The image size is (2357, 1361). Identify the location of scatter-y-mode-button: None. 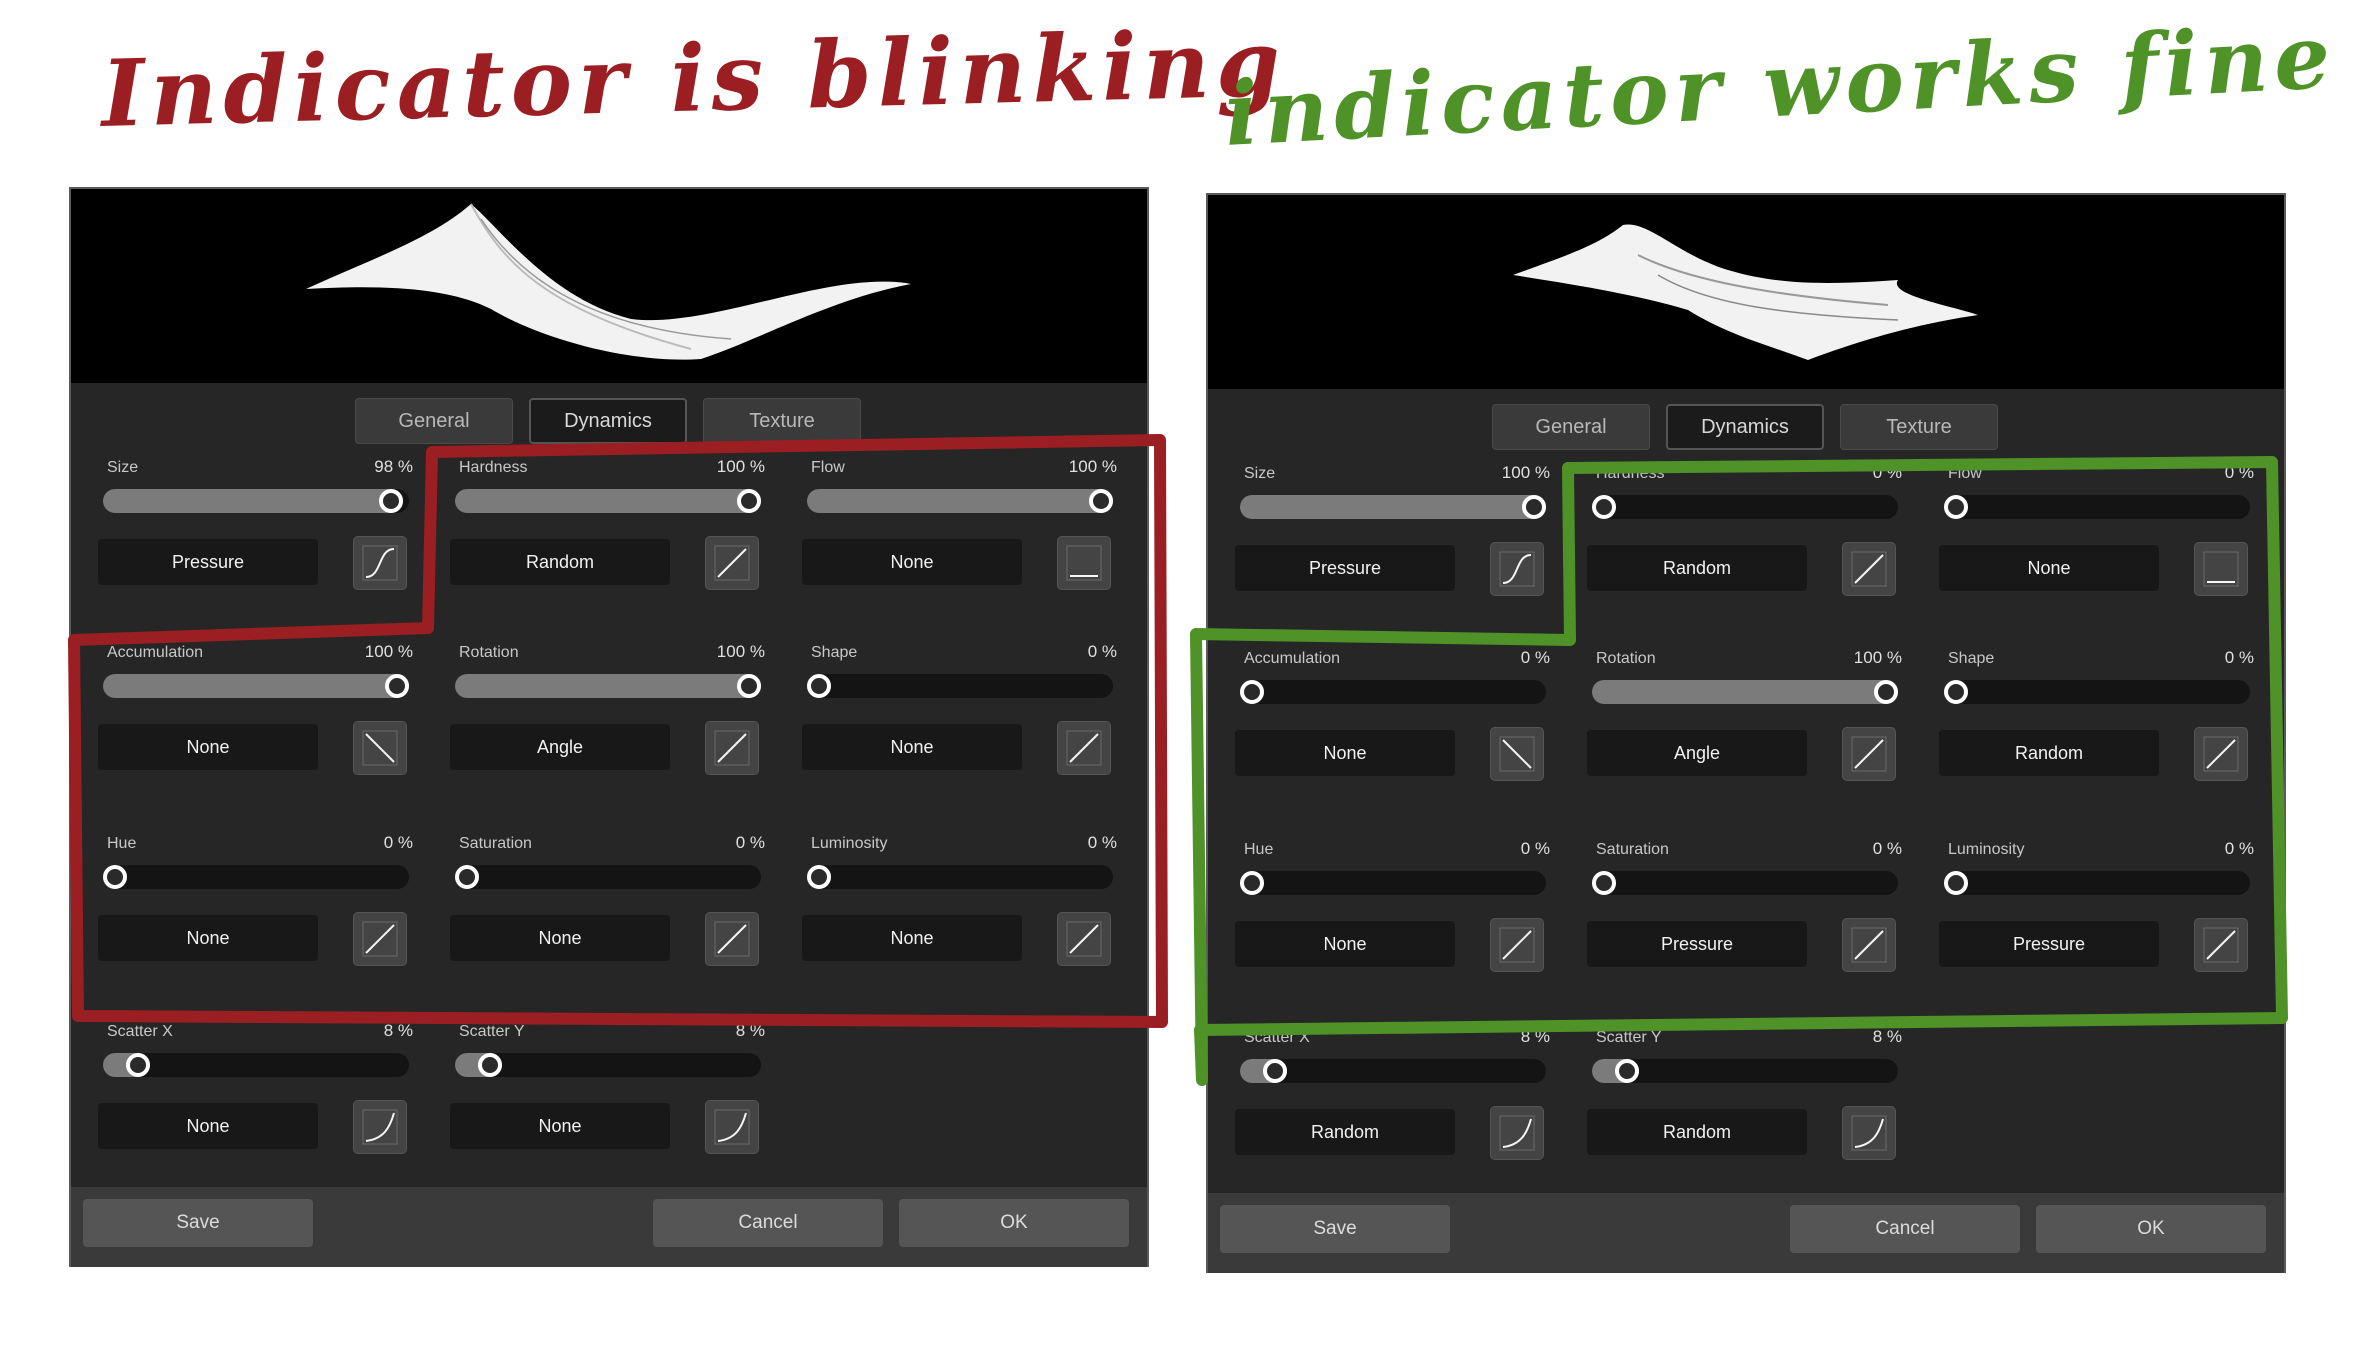
(560, 1126).